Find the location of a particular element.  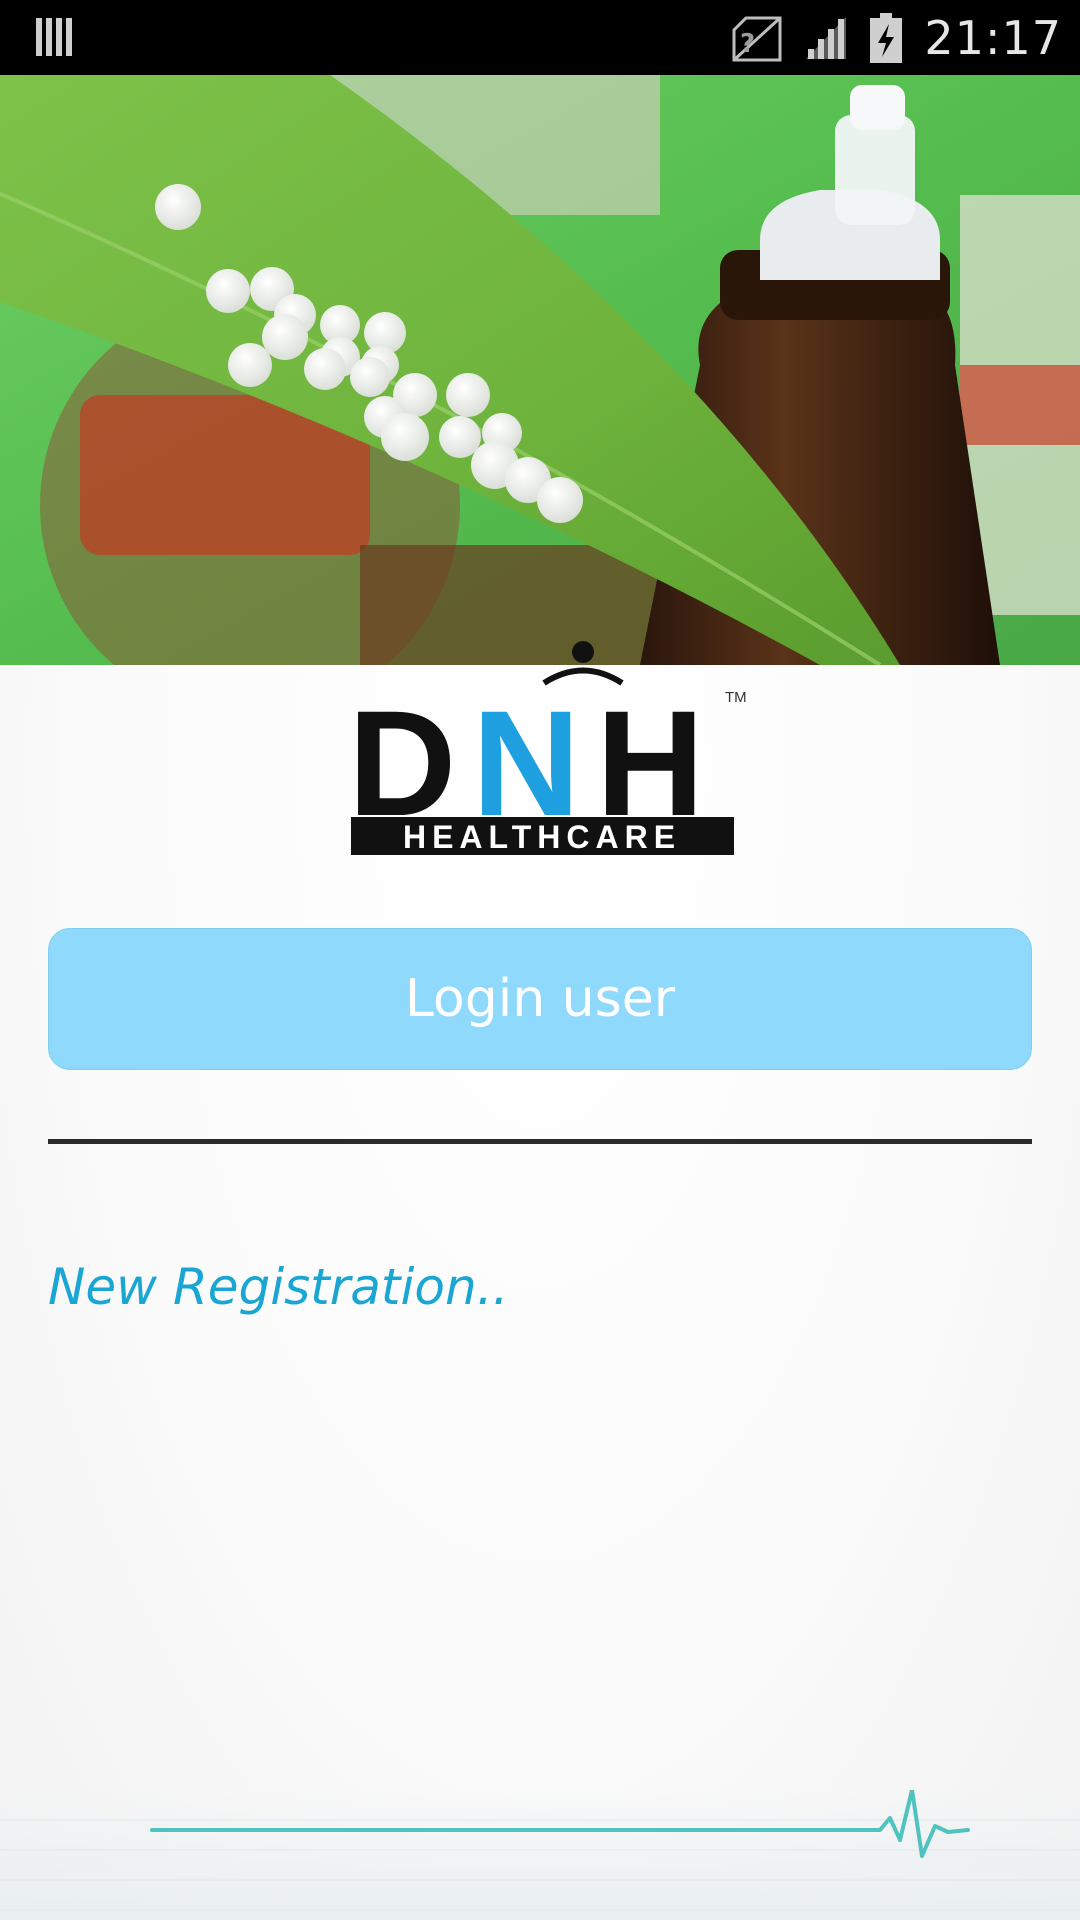

battery-charging-icon is located at coordinates (886, 37).